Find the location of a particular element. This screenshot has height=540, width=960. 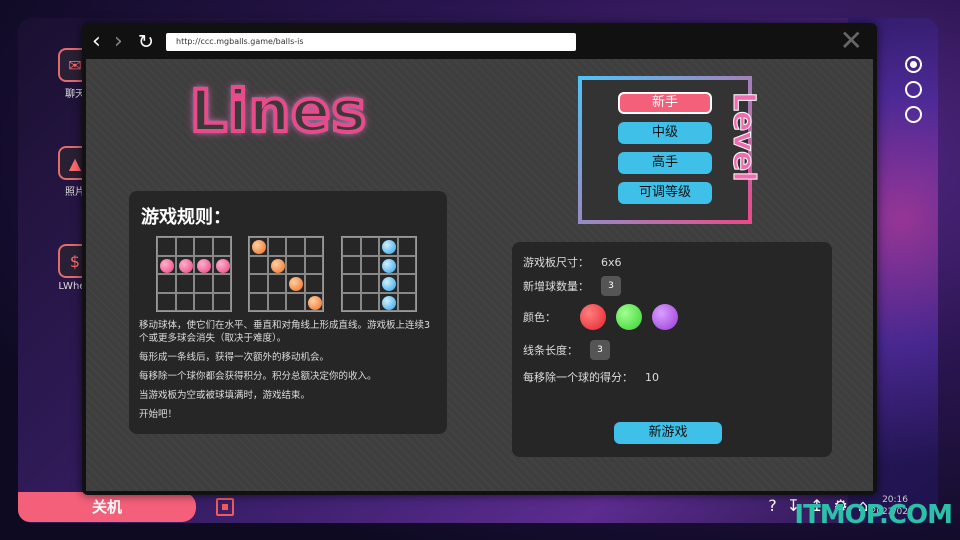

demo-grid-horizontal is located at coordinates (194, 274).